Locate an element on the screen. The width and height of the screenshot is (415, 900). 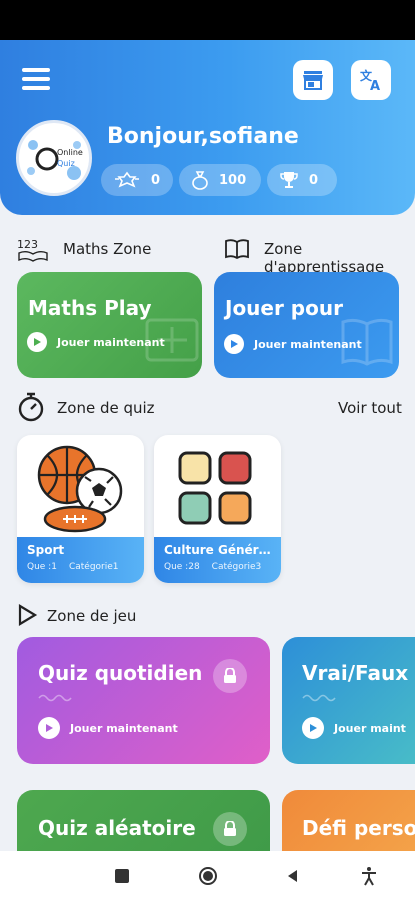
true-false-action: Jouer maint is located at coordinates (354, 728).